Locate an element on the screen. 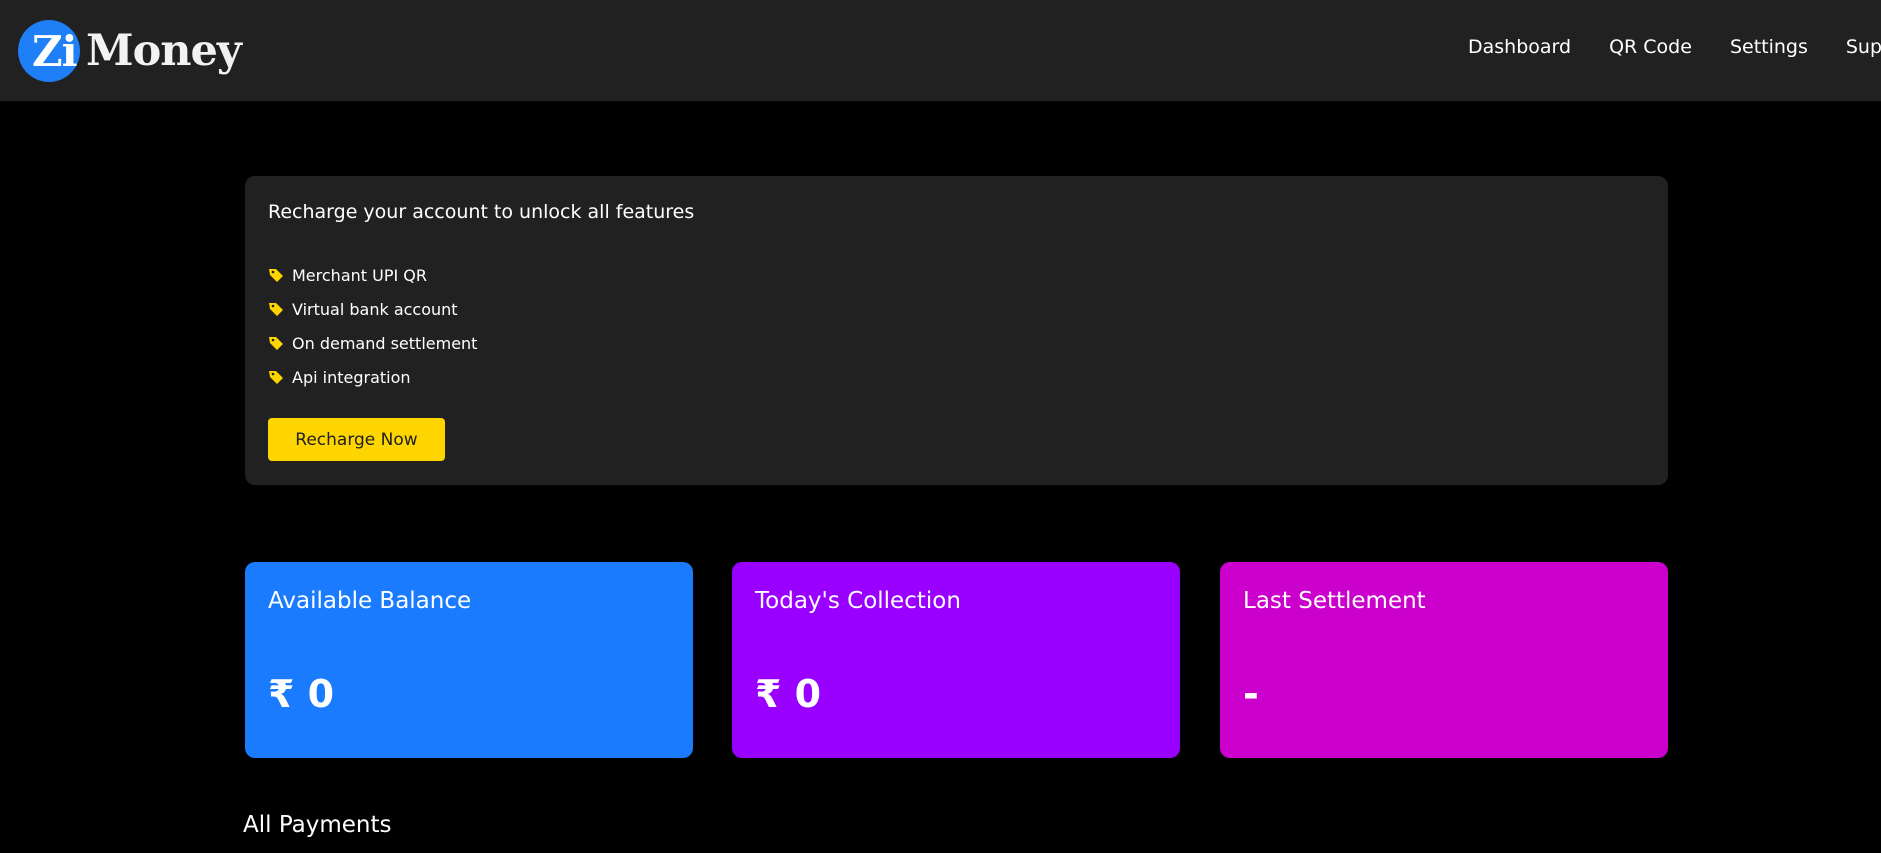  last-settlement-card: Last Settlement - is located at coordinates (1444, 660).